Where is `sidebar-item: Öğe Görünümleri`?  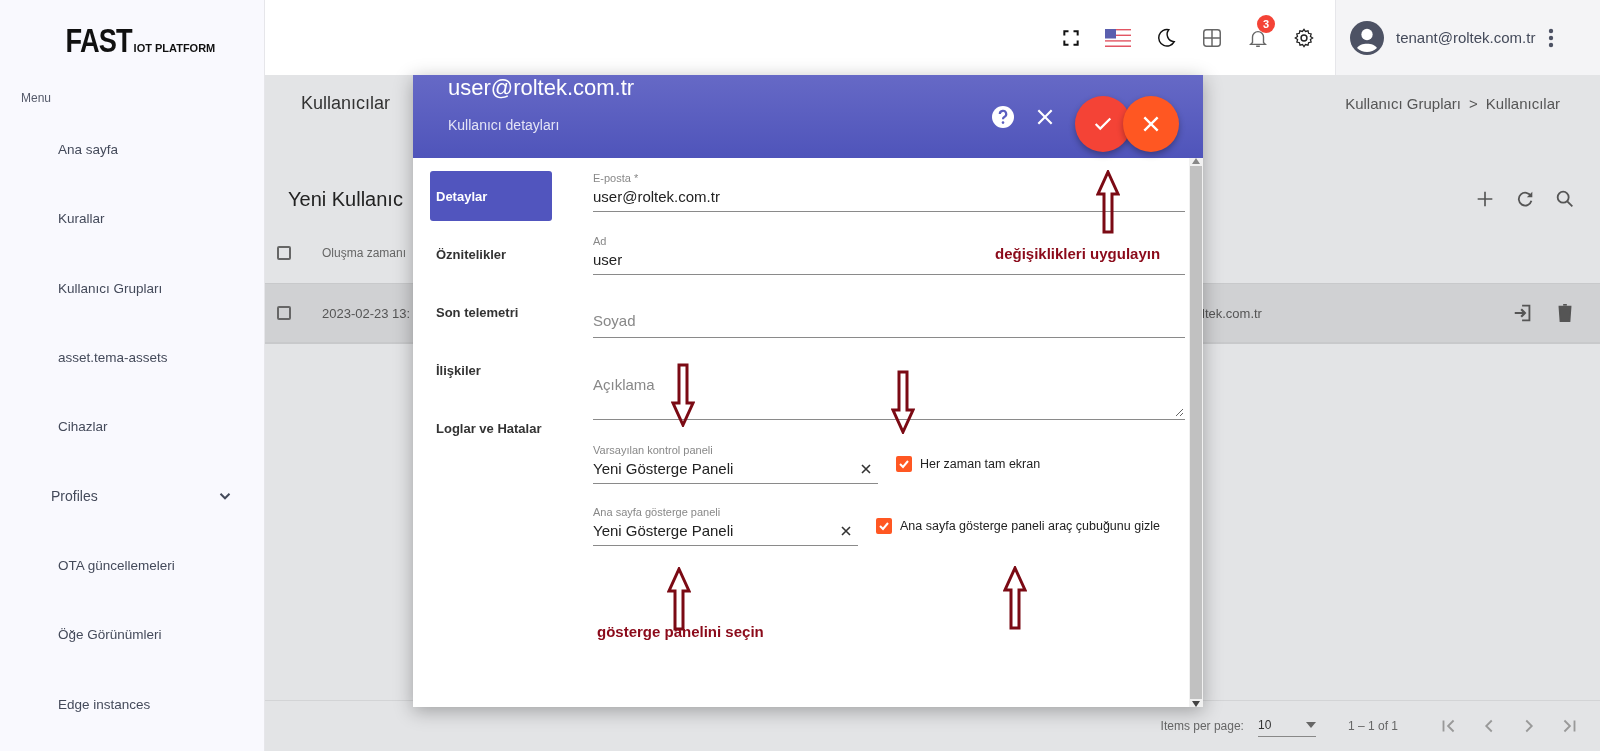 sidebar-item: Öğe Görünümleri is located at coordinates (132, 635).